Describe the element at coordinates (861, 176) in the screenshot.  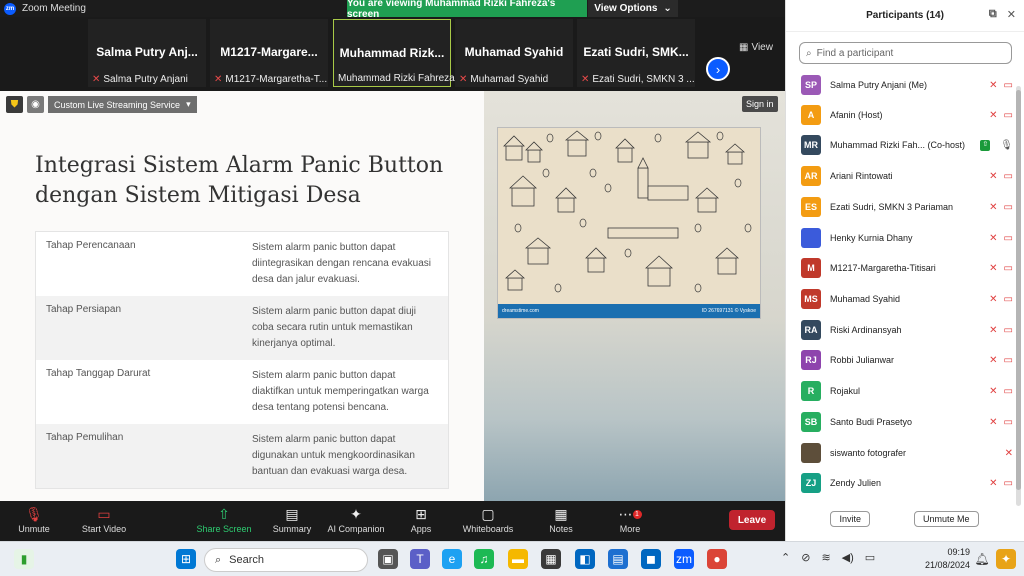
I see `participant-name: Ariani Rintowati` at that location.